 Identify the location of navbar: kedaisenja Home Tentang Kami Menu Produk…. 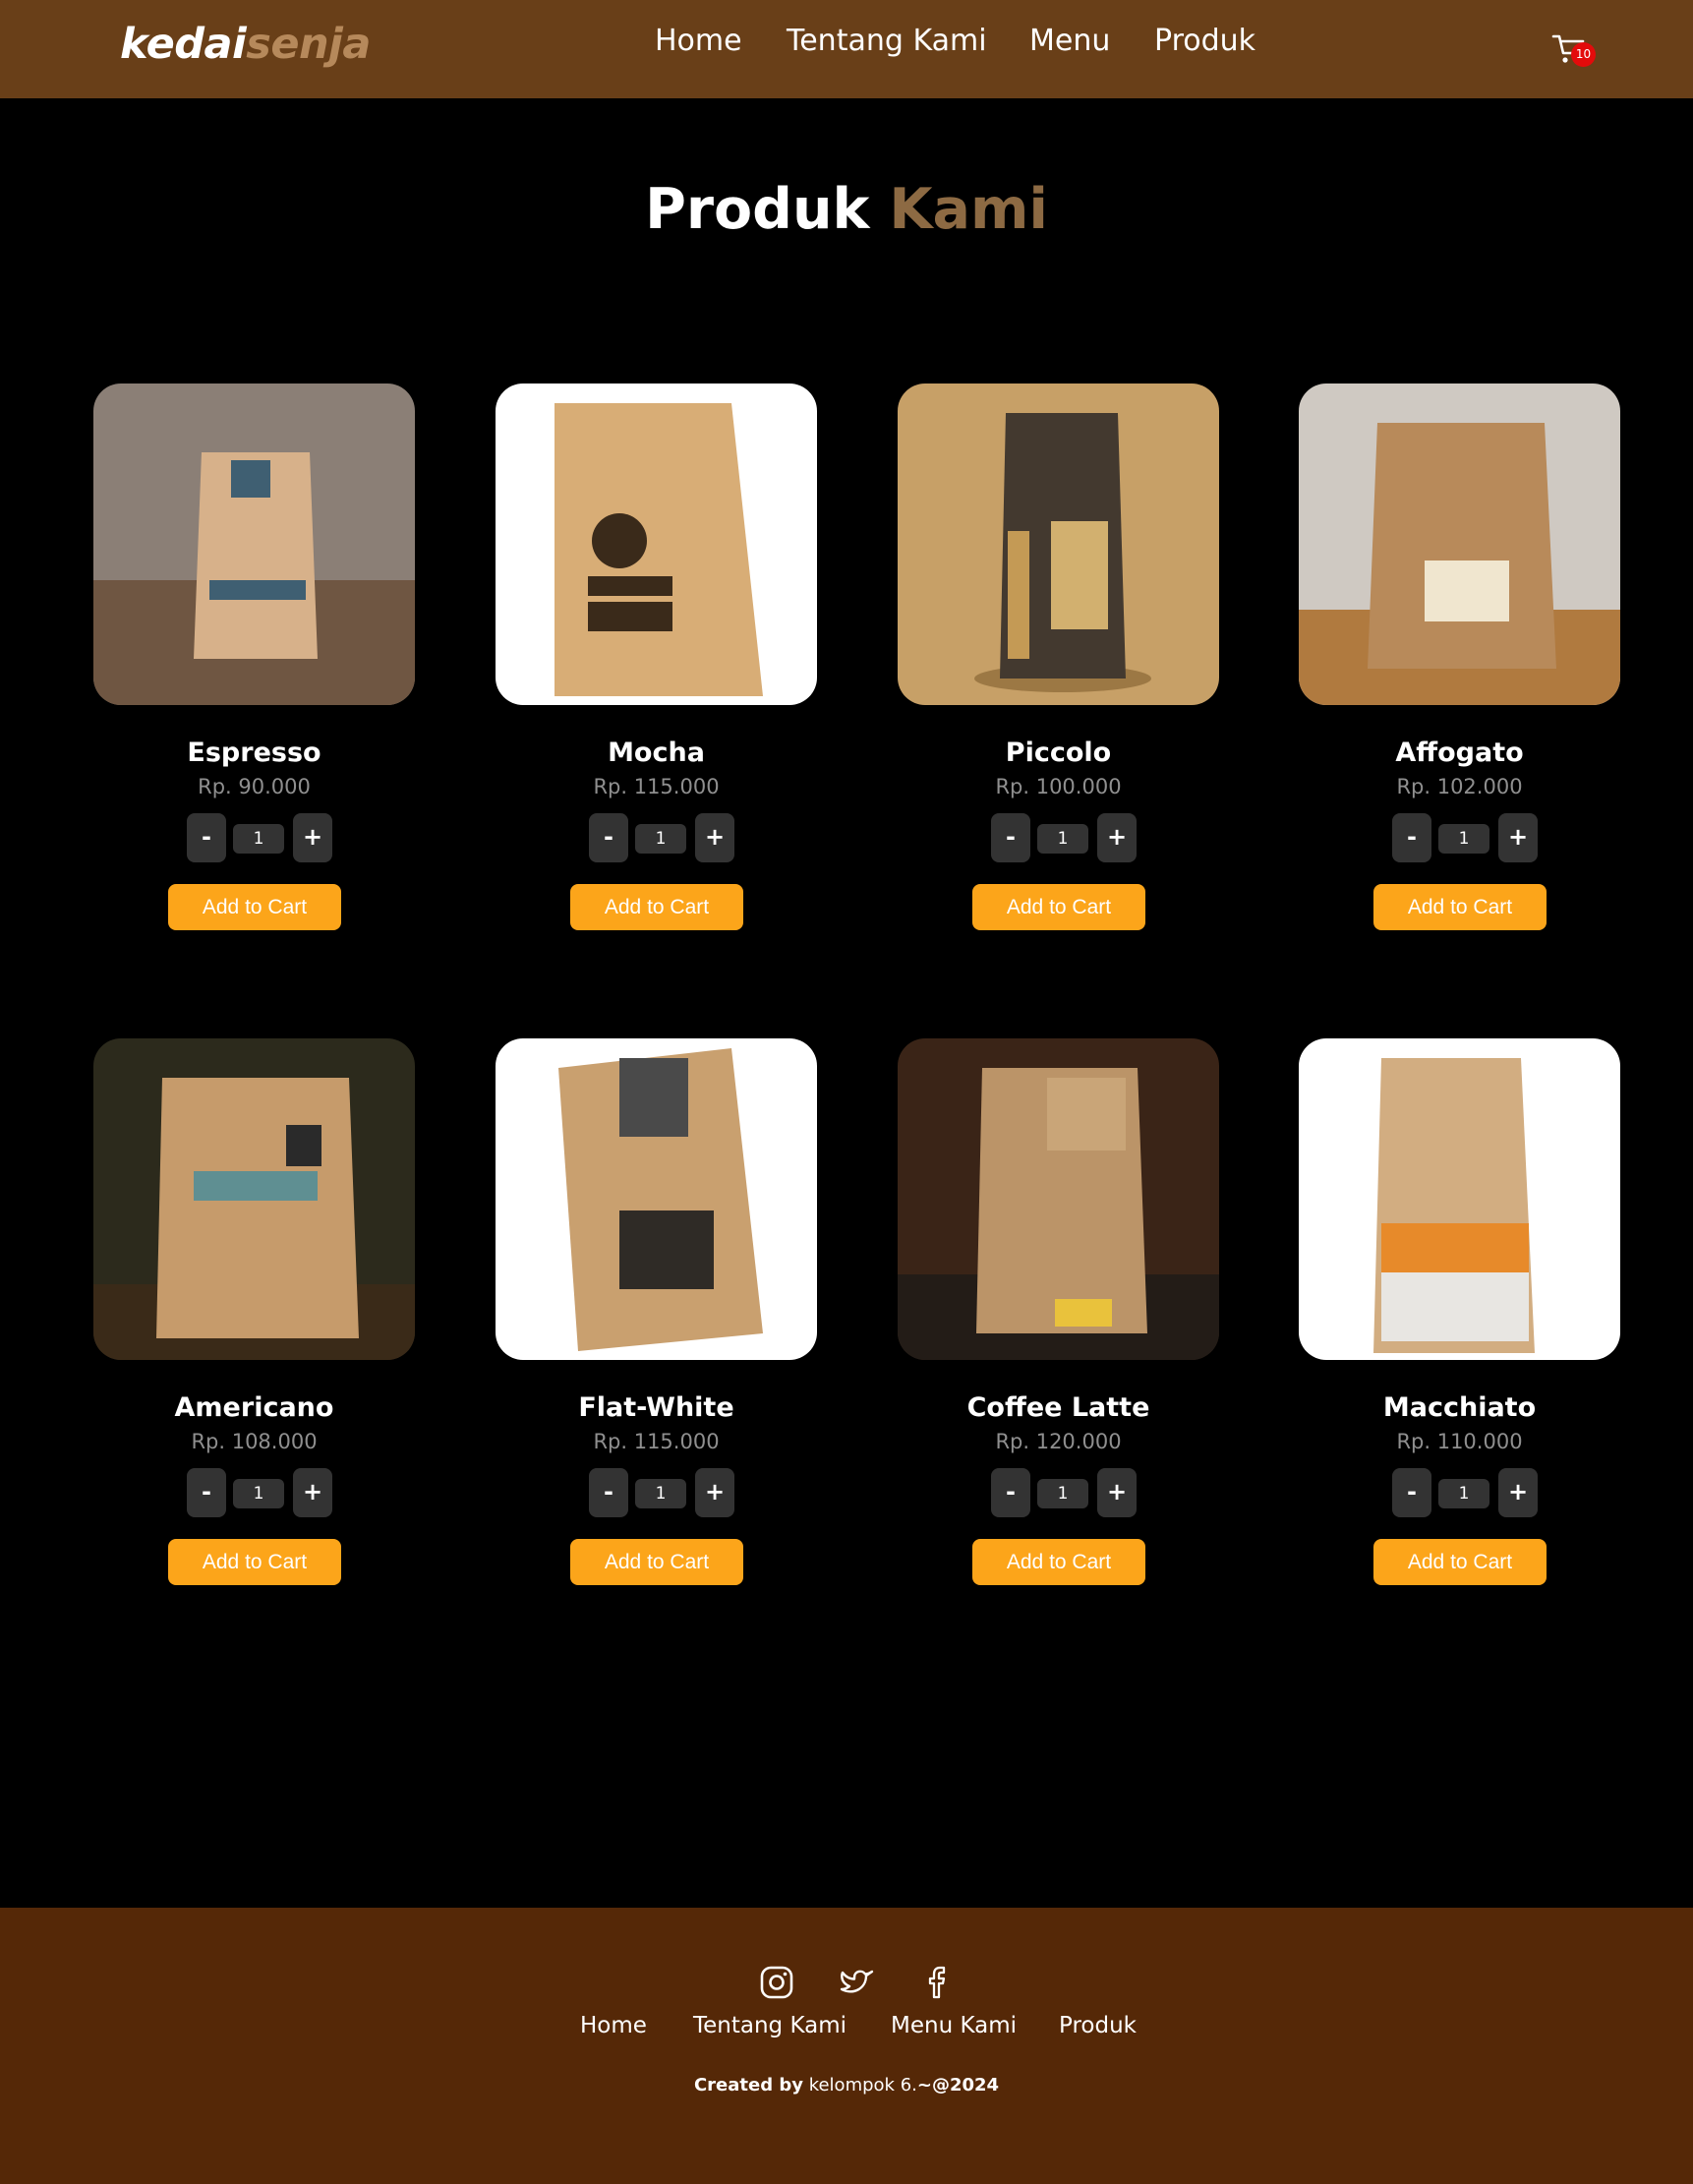
(846, 49).